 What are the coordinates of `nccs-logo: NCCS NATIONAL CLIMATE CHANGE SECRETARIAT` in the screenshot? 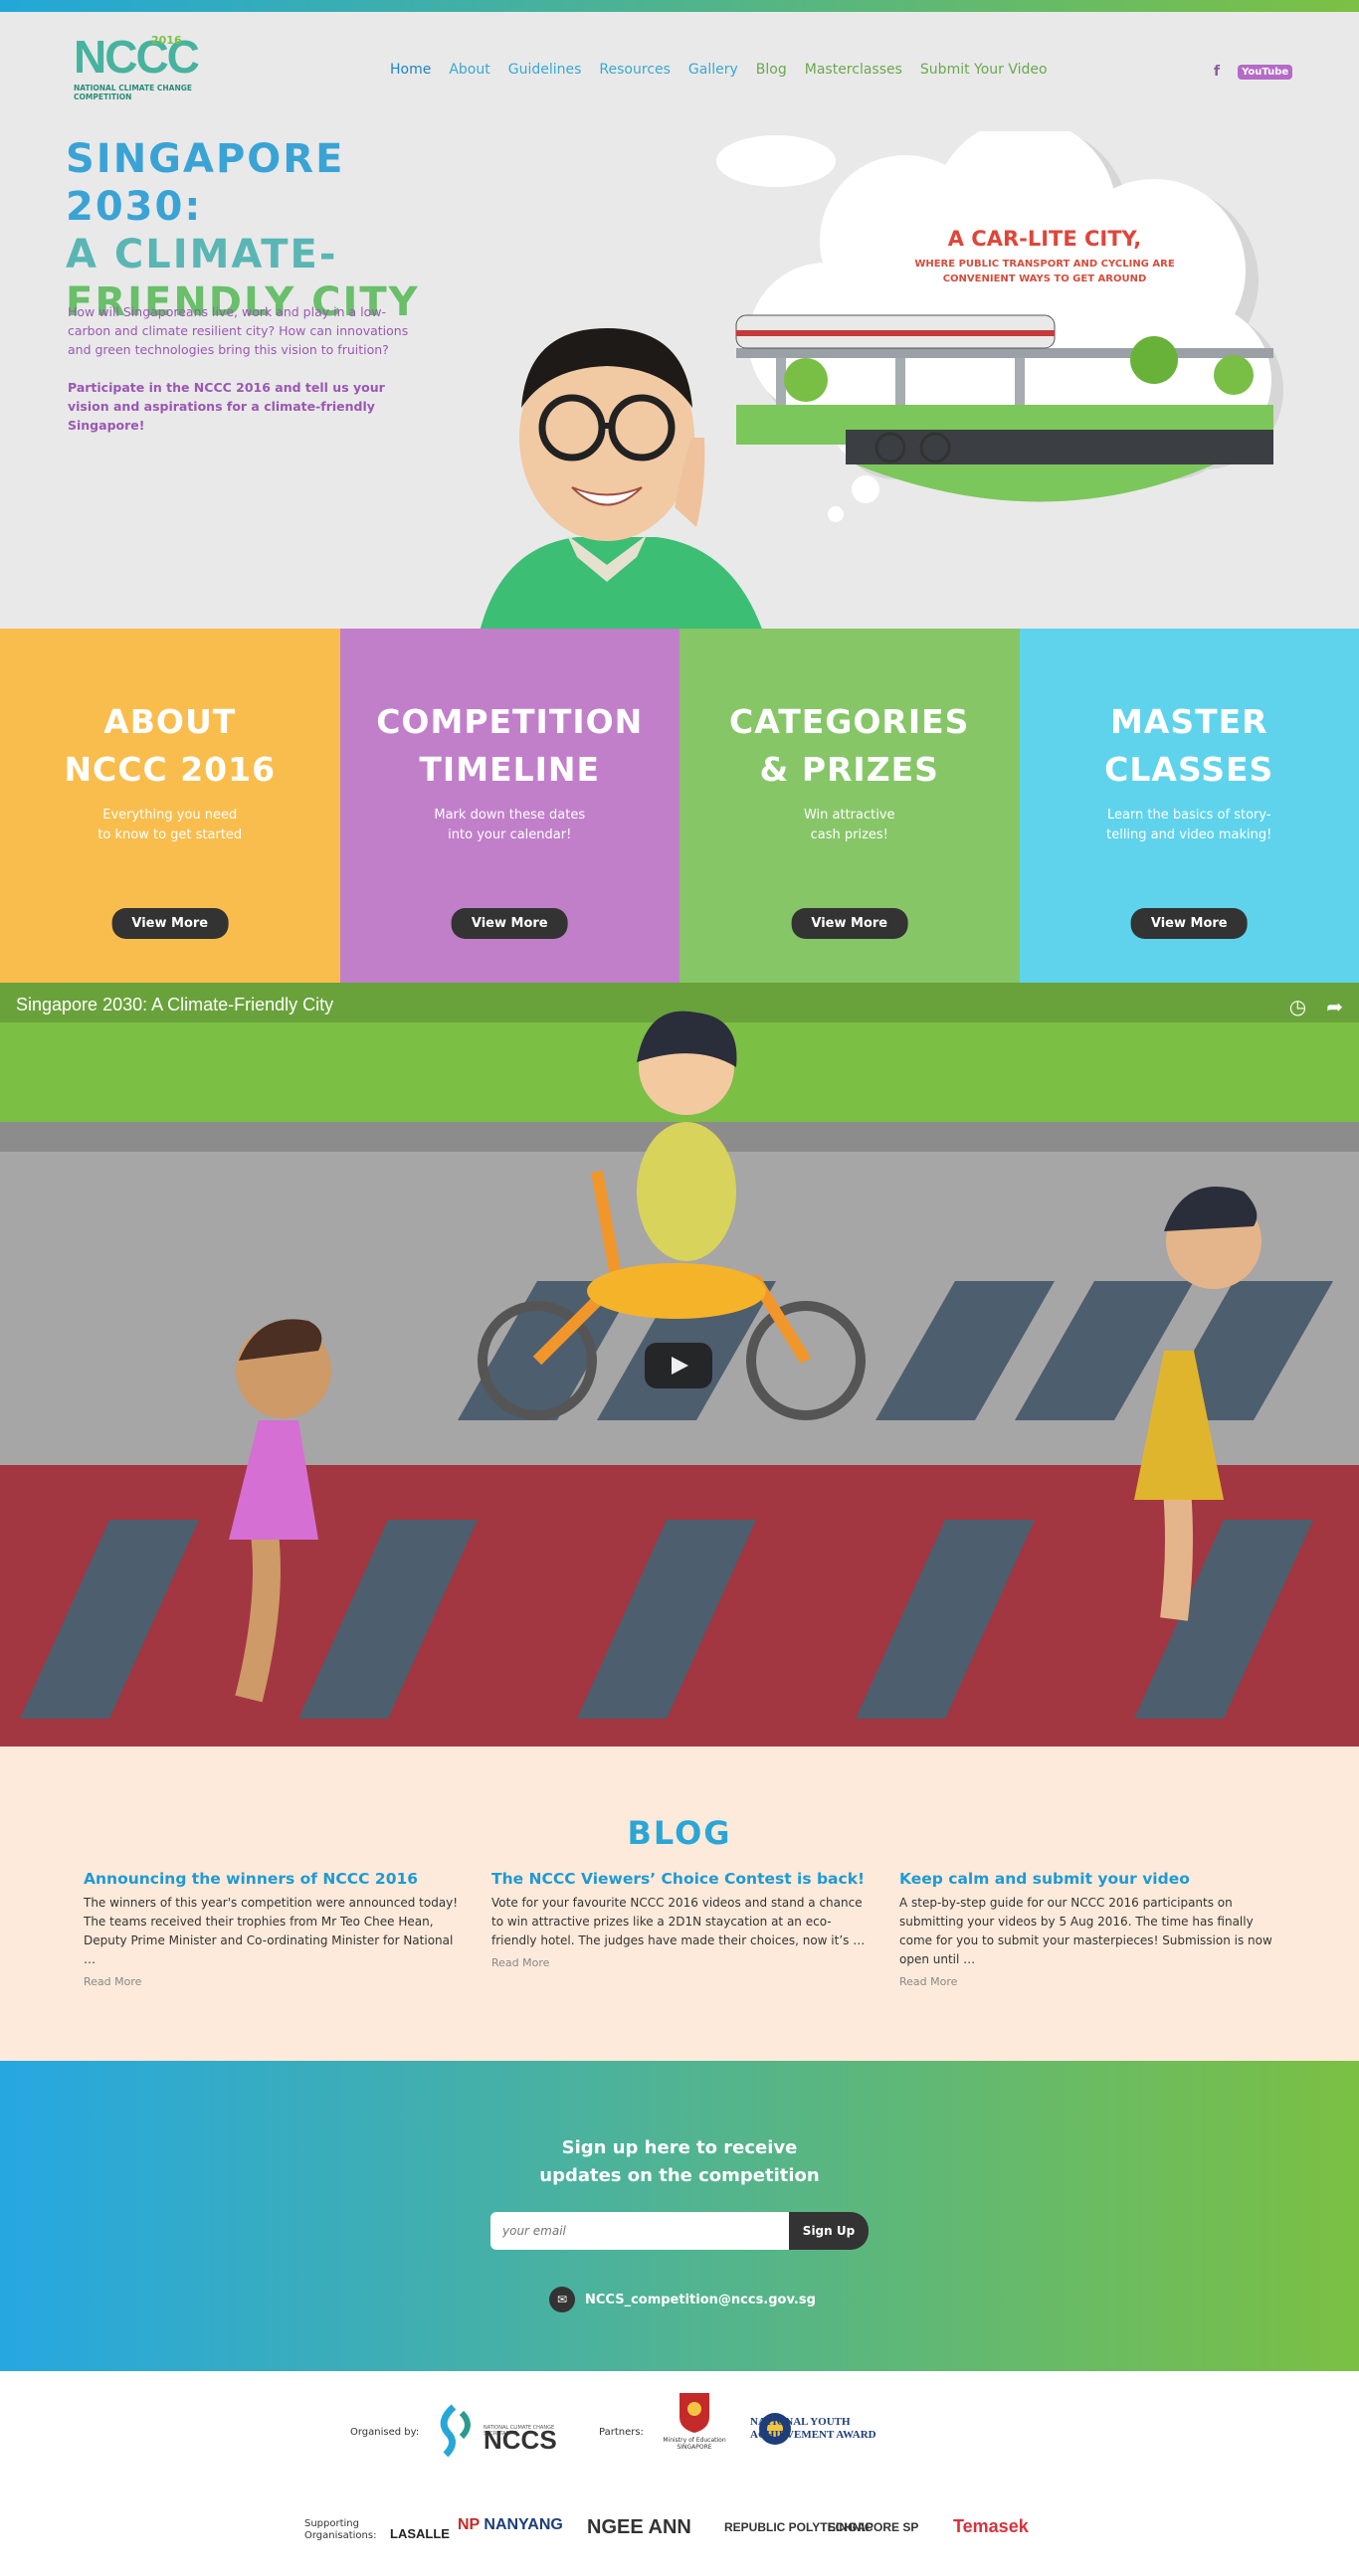 It's located at (508, 2431).